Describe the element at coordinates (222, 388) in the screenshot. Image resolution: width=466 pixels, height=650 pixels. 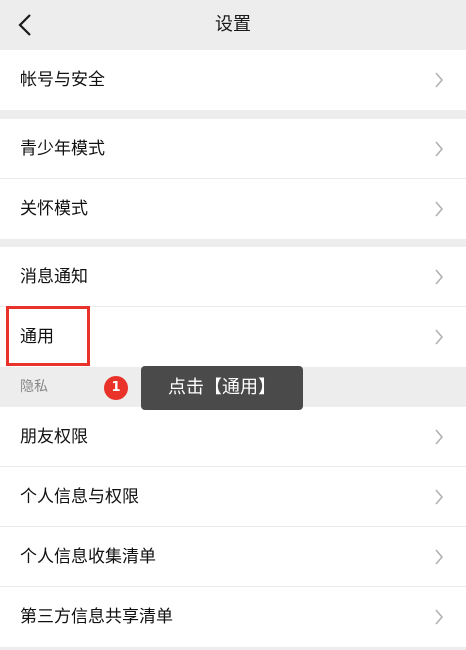
I see `instruction-tooltip: 点击【通用】` at that location.